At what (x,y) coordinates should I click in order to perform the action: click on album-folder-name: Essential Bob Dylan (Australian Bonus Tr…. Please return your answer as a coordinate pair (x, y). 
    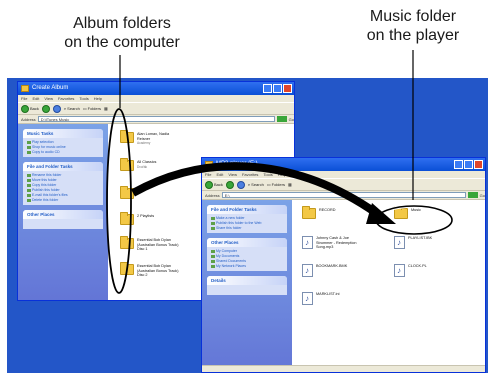
    Looking at the image, I should click on (158, 270).